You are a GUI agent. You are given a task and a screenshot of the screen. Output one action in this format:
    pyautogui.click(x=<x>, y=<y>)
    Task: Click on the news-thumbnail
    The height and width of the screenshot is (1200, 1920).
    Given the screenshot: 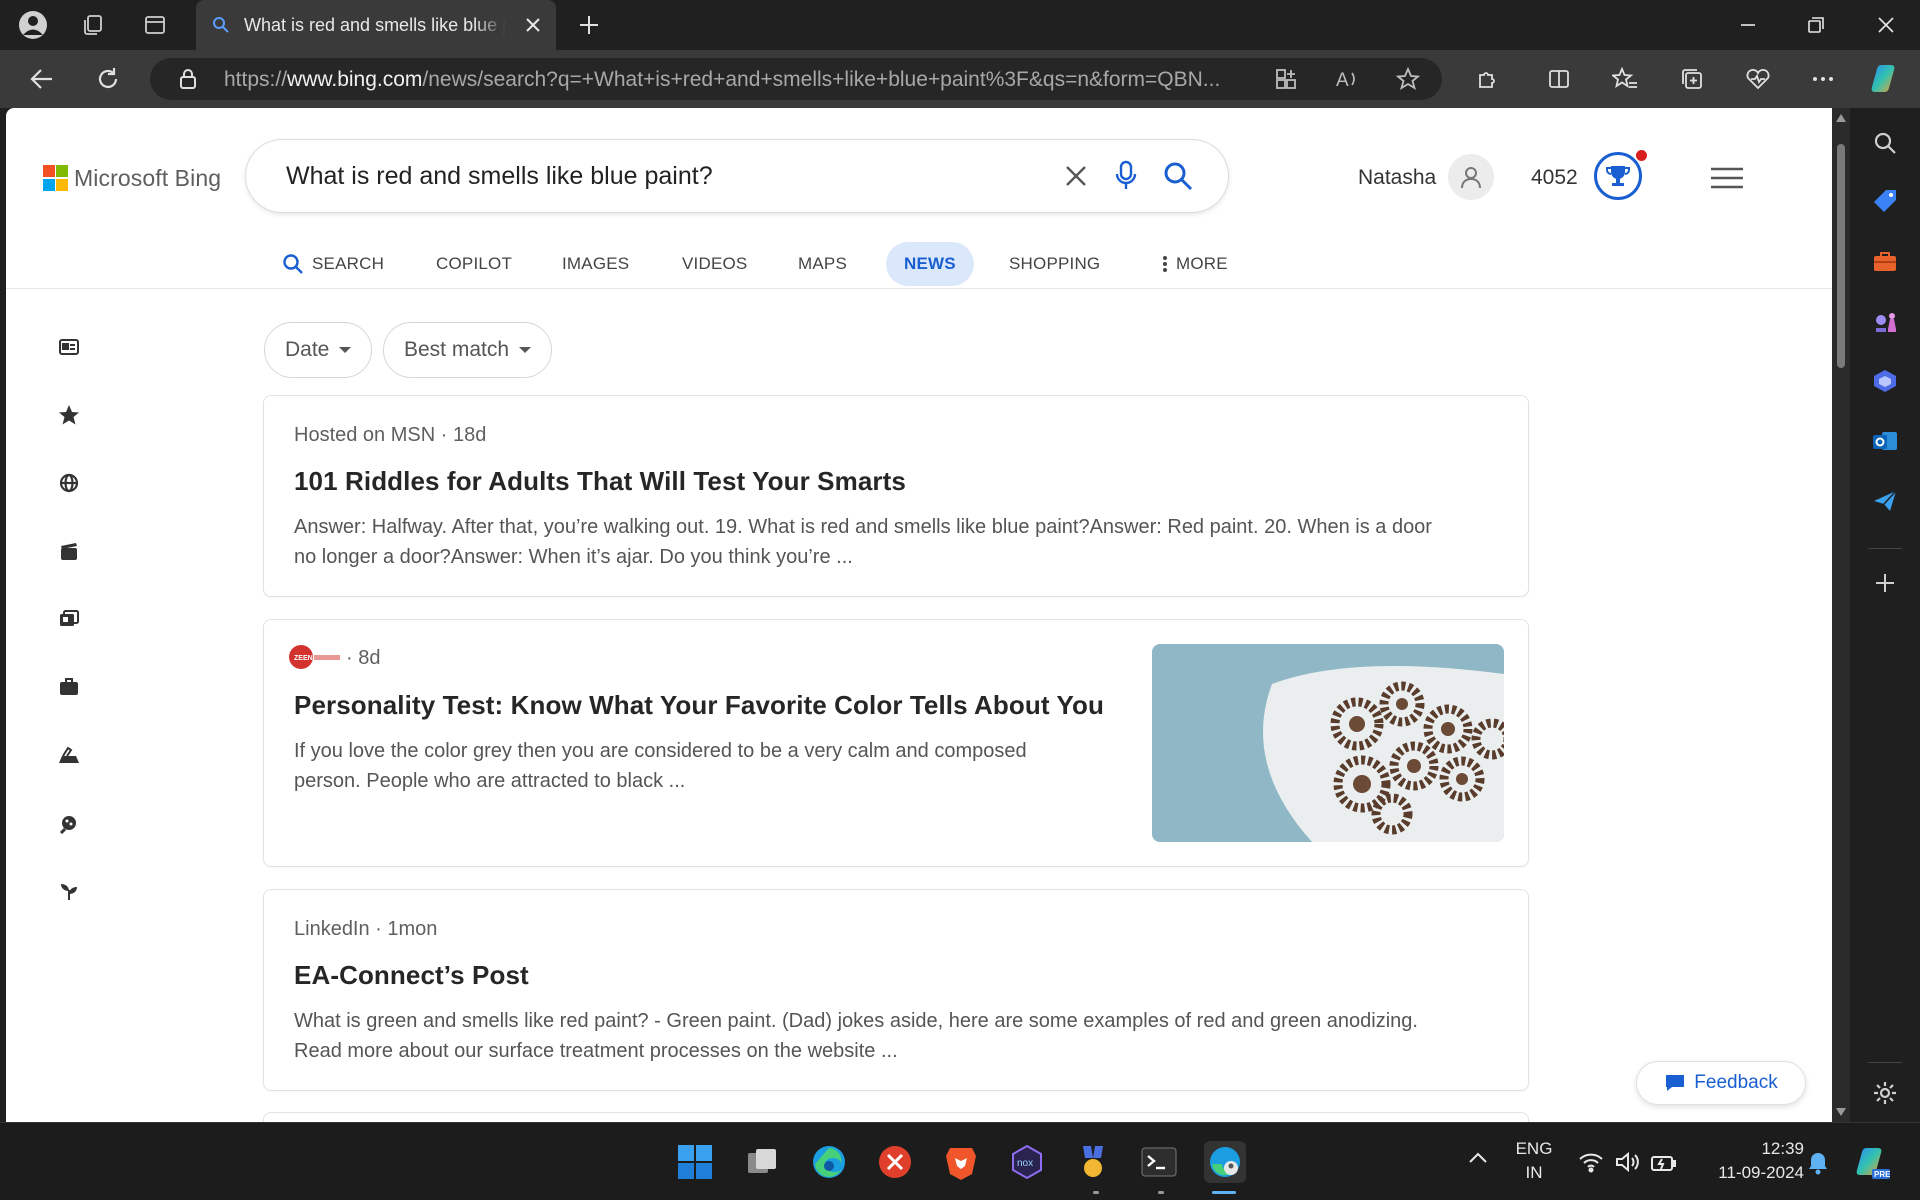 What is the action you would take?
    pyautogui.click(x=1328, y=743)
    